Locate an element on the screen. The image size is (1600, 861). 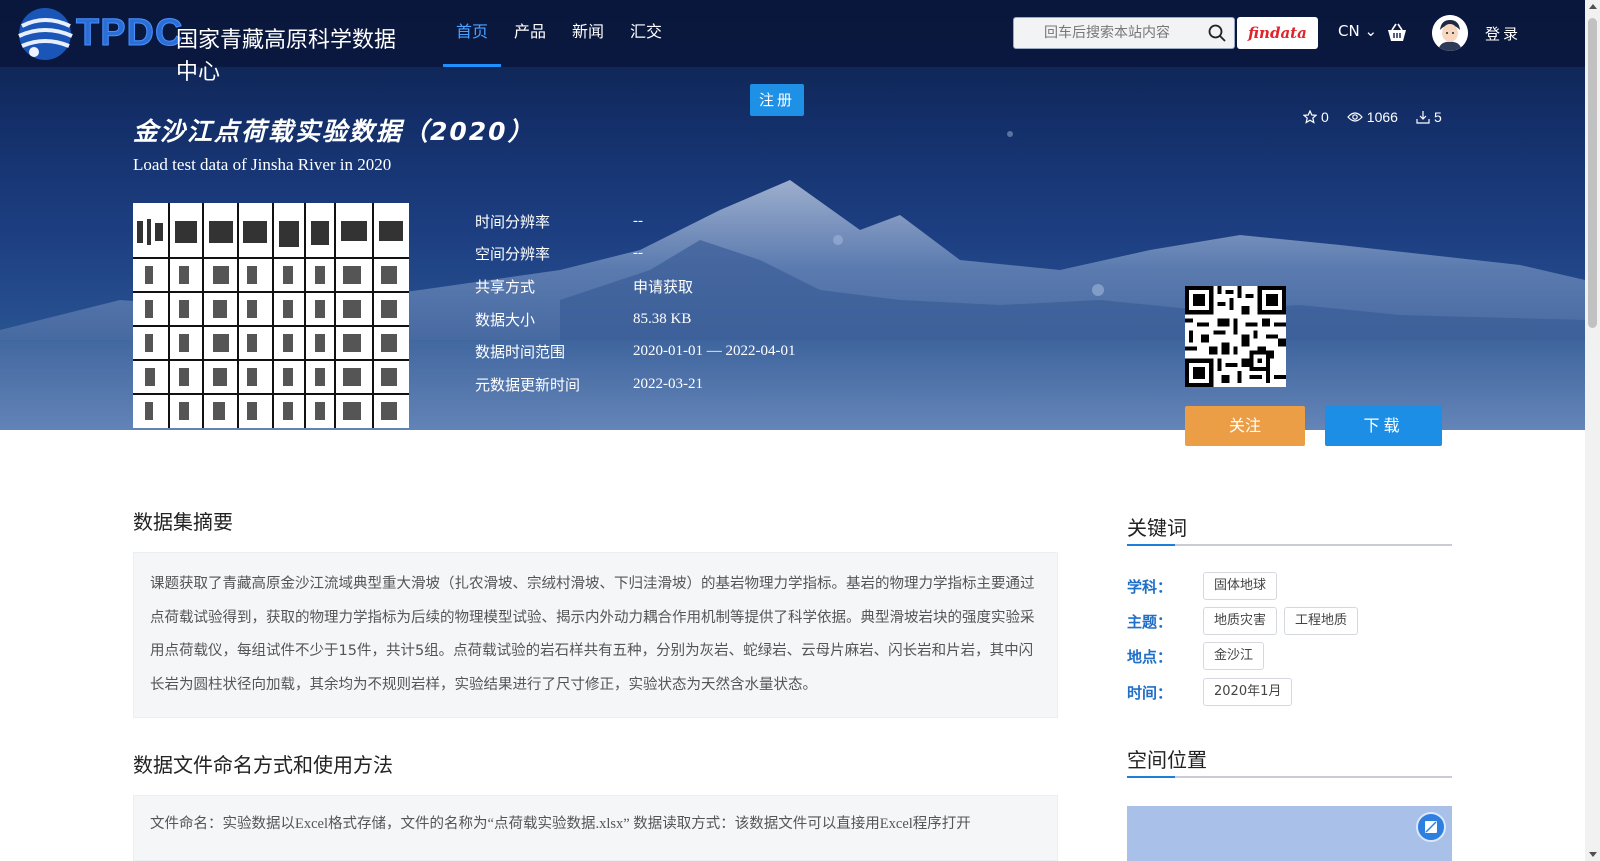
dataset-title: 金沙江点荷载实验数据（2020） is located at coordinates (334, 131).